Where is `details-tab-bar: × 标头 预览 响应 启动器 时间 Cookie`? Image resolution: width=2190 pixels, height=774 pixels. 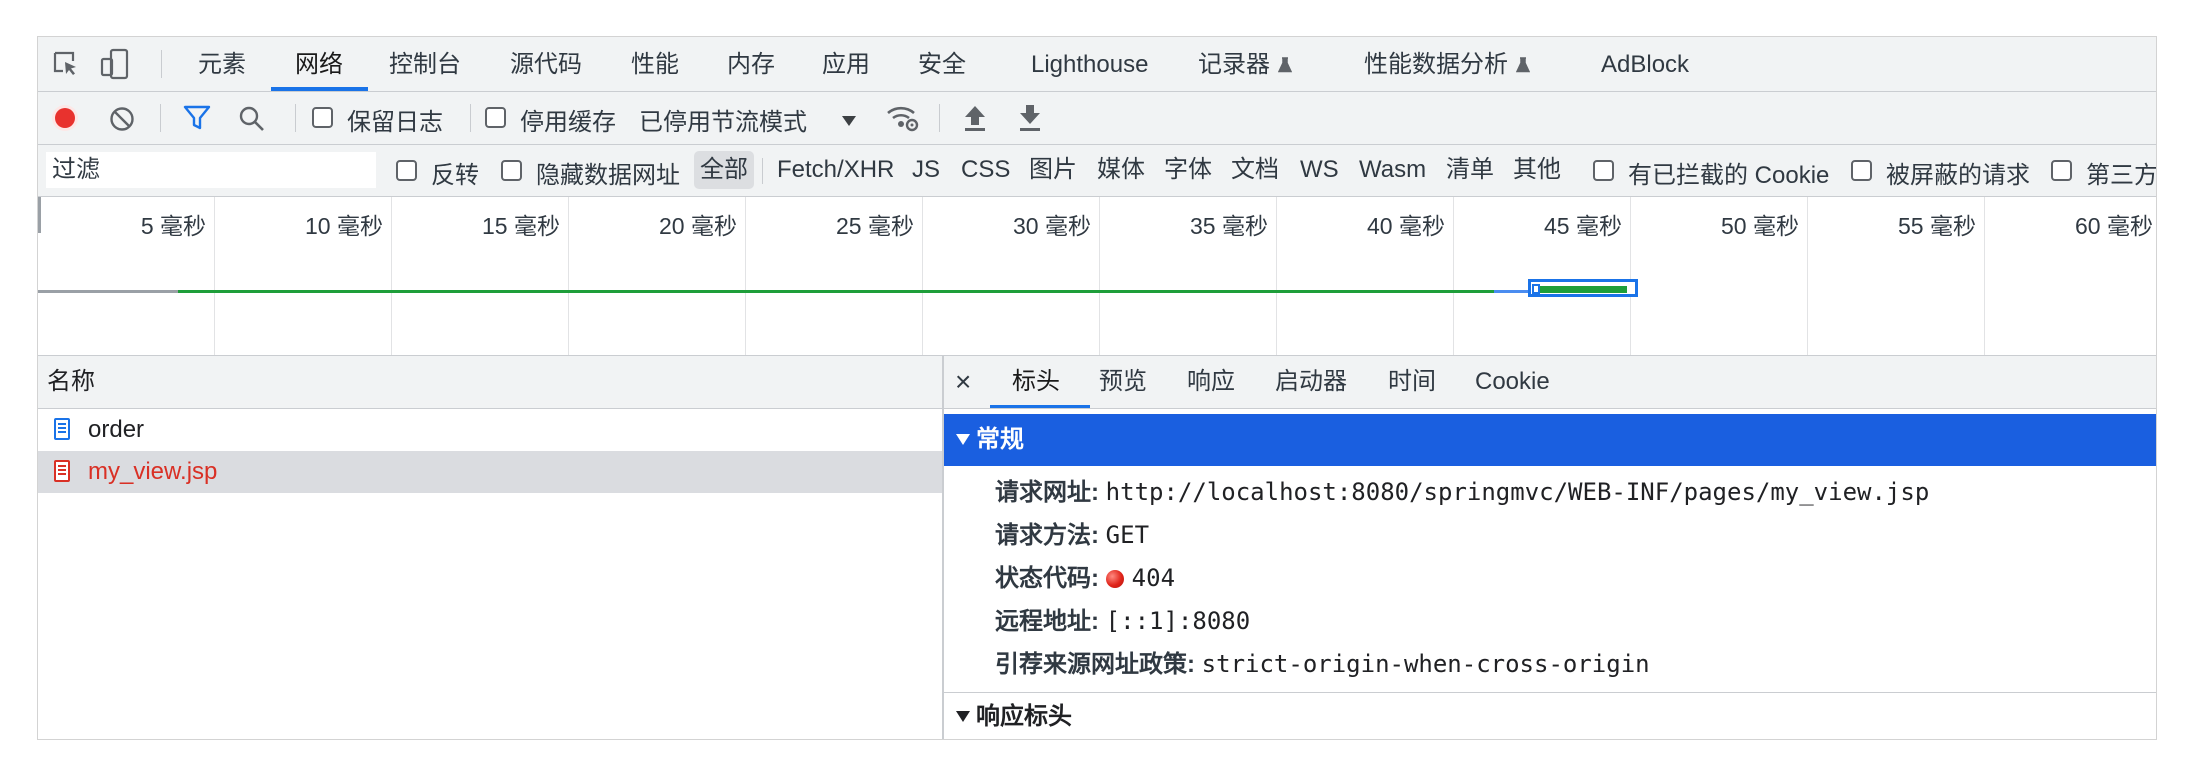 details-tab-bar: × 标头 预览 响应 启动器 时间 Cookie is located at coordinates (1550, 382).